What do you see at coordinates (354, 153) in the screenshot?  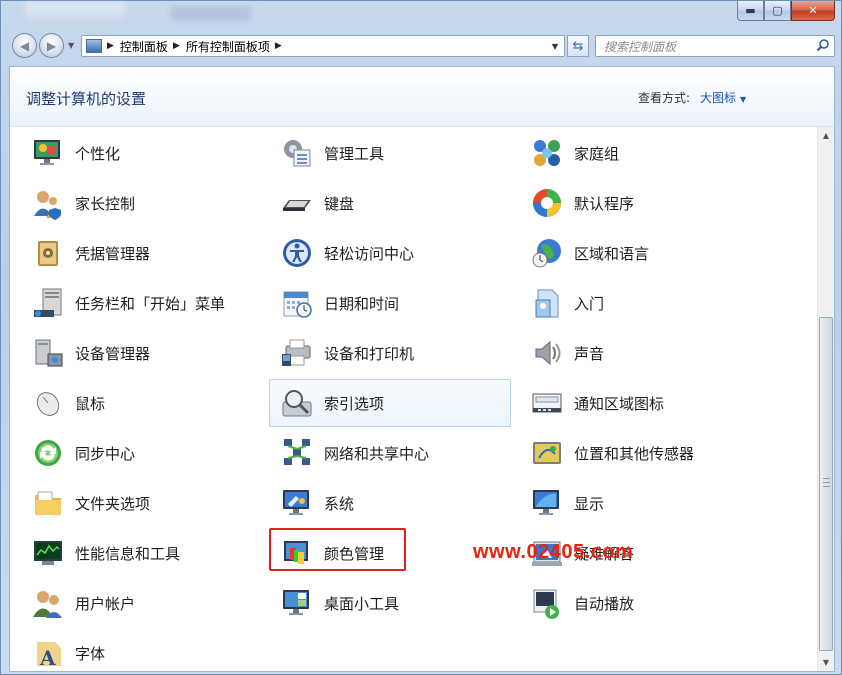 I see `item-label: 管理工具` at bounding box center [354, 153].